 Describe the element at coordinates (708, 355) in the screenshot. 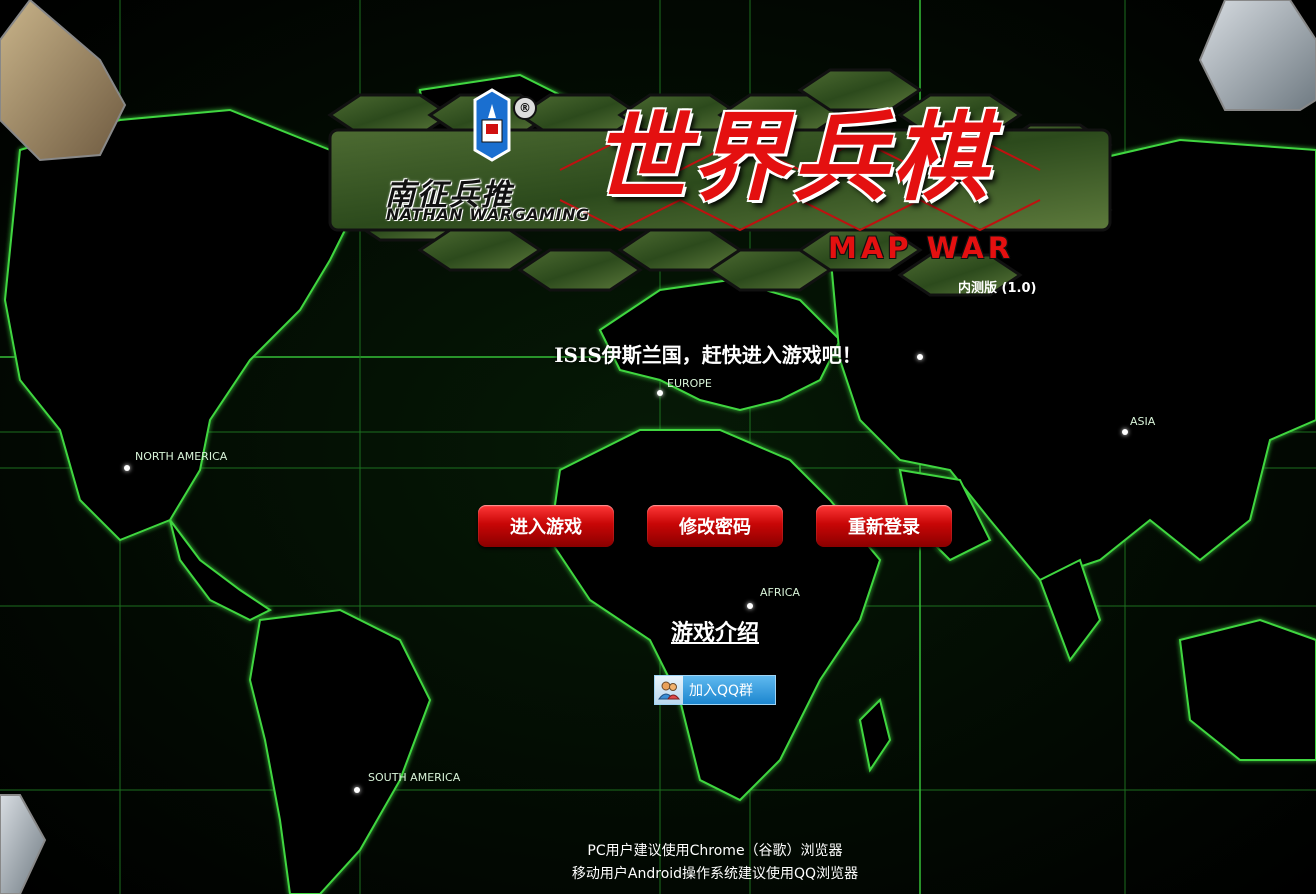

I see `faction-headline: ISIS伊斯兰国，赶快进入游戏吧！` at that location.